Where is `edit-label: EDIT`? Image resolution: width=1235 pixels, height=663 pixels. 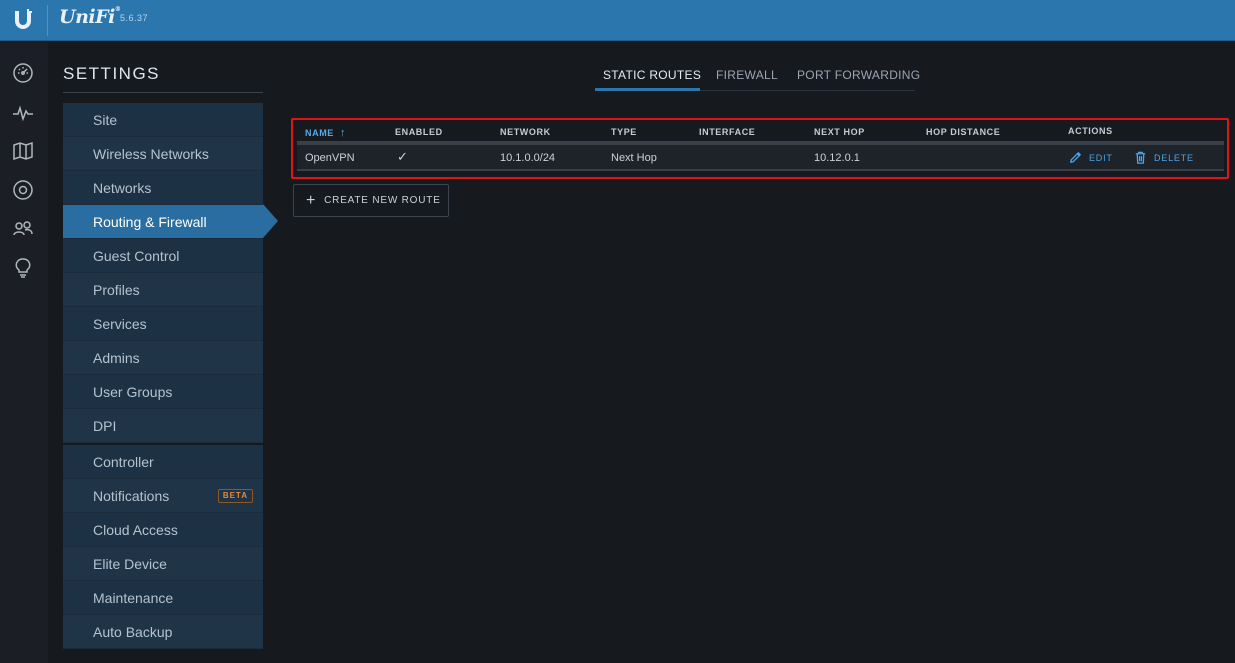 edit-label: EDIT is located at coordinates (1101, 157).